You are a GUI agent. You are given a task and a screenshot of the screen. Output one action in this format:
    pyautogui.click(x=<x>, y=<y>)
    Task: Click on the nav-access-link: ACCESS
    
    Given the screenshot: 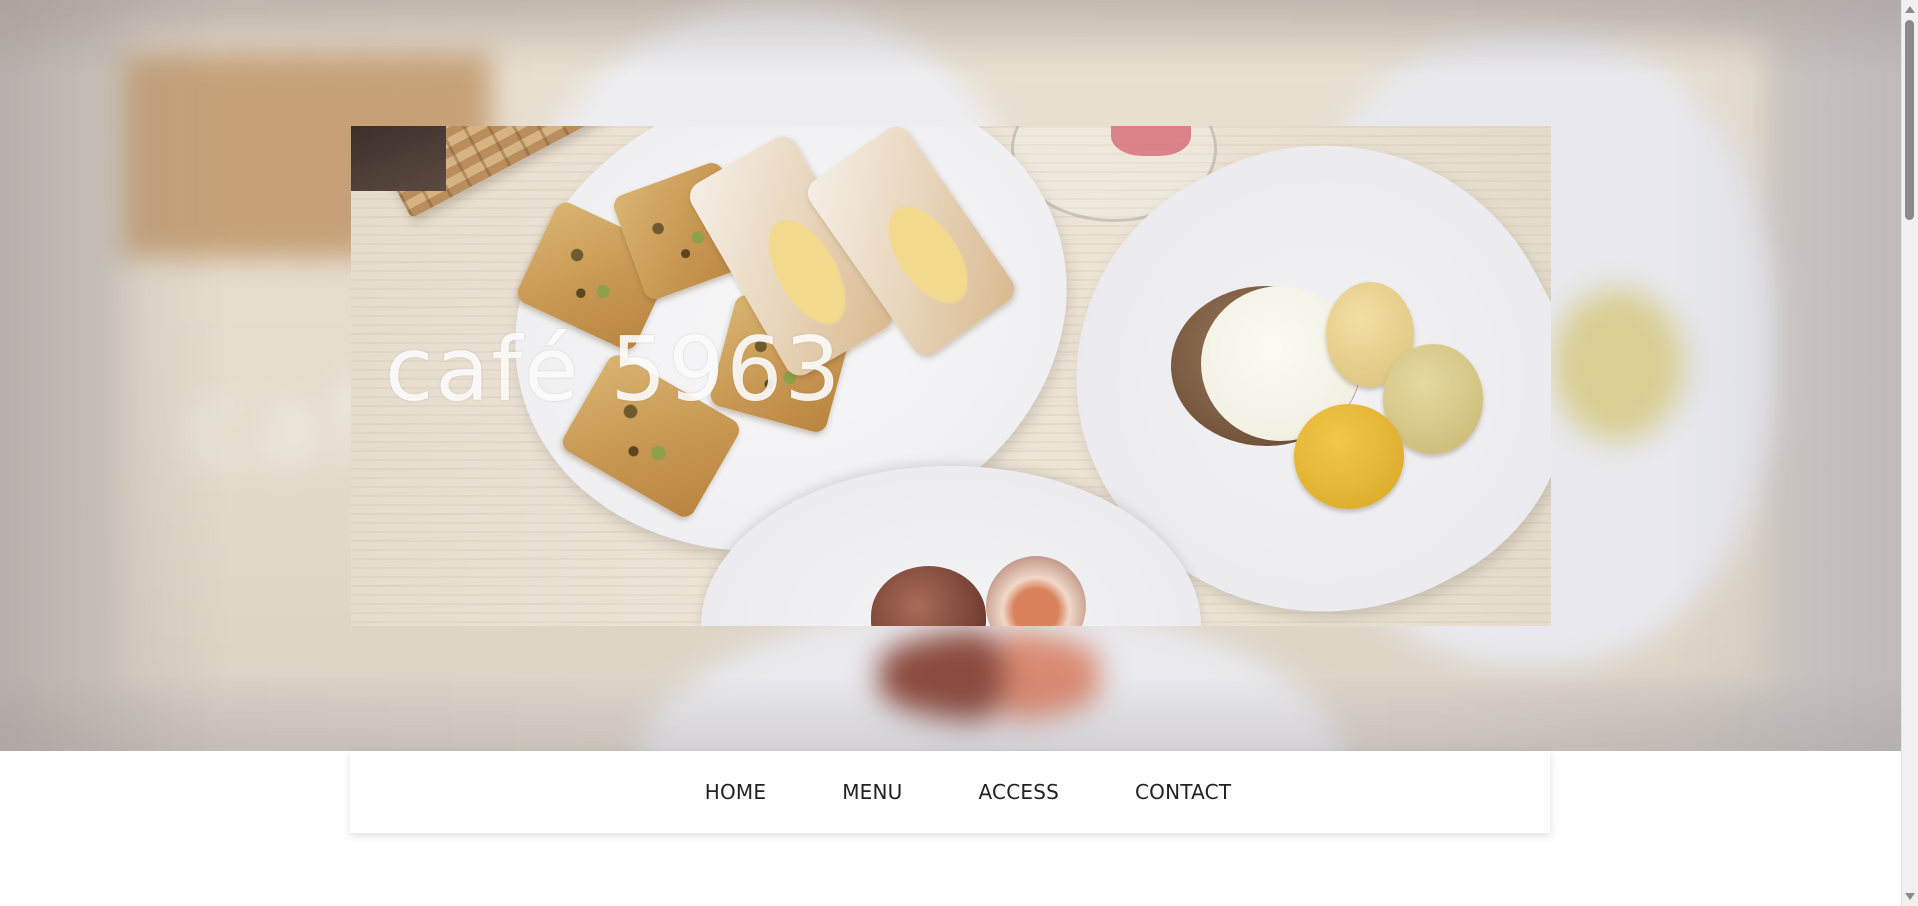 What is the action you would take?
    pyautogui.click(x=1019, y=792)
    